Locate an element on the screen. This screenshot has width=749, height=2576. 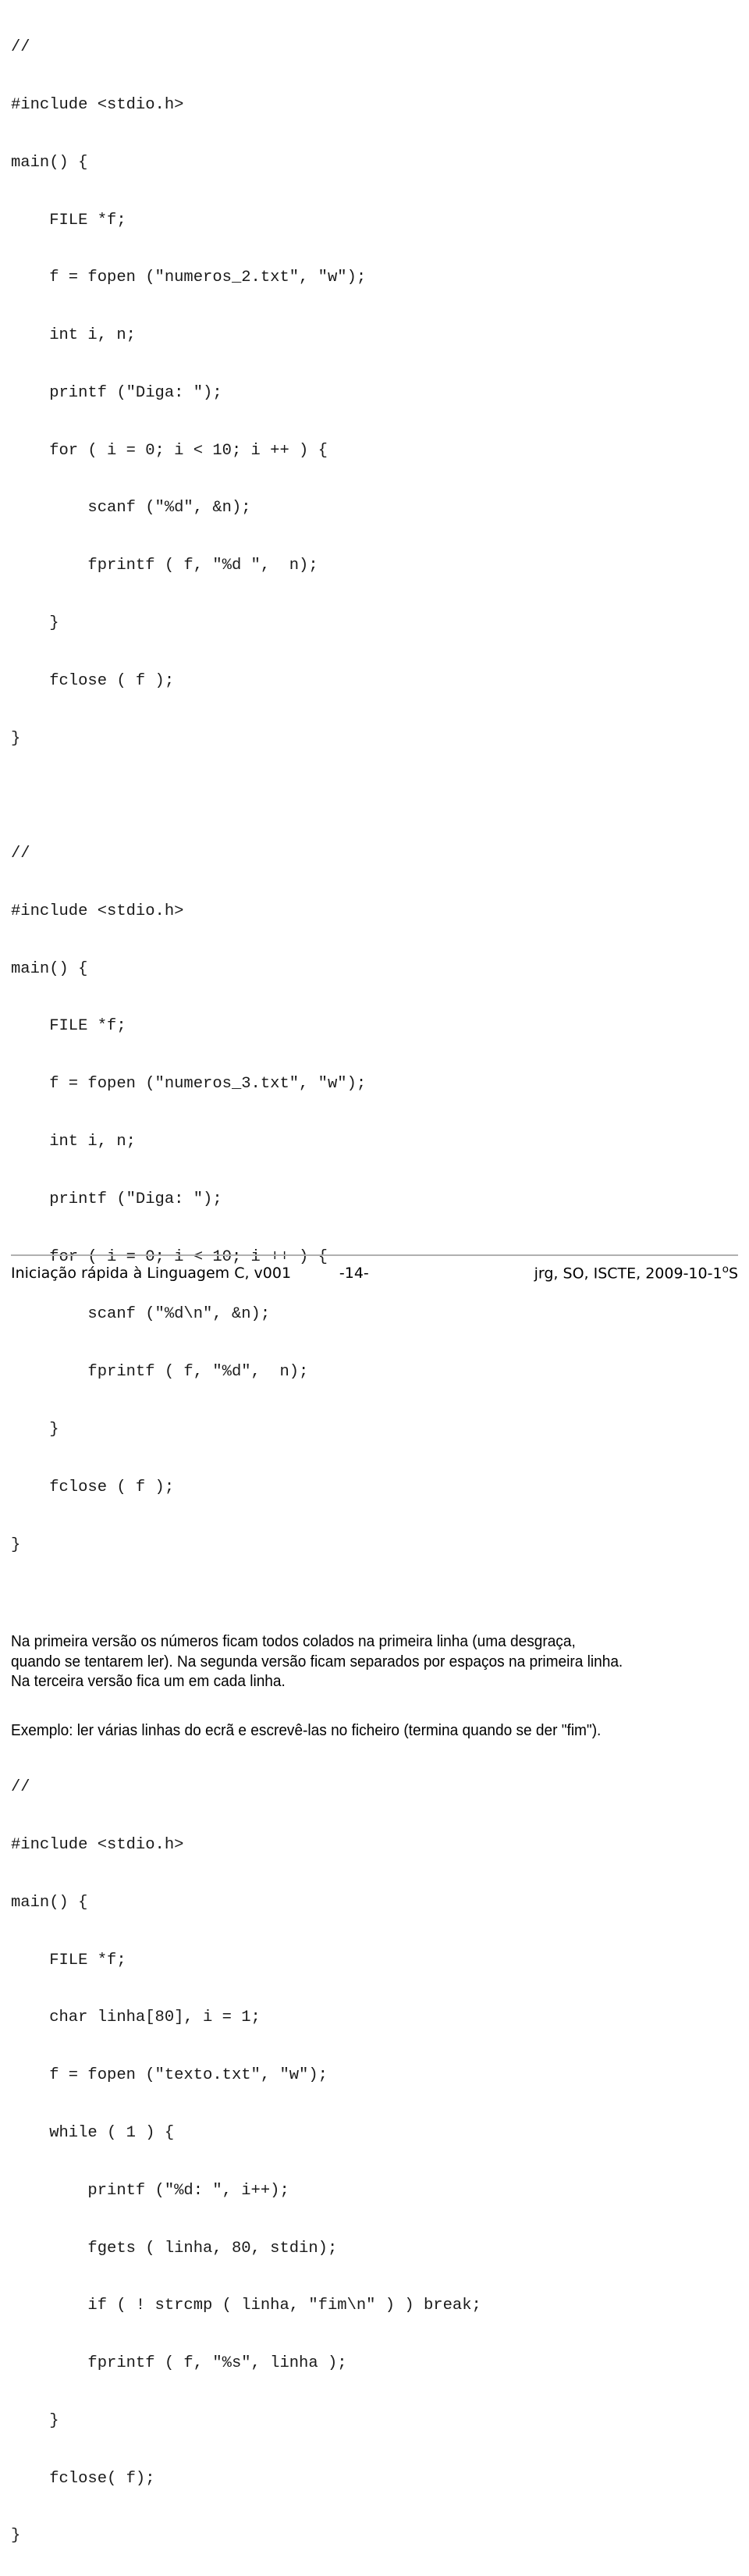
footer-divider is located at coordinates (374, 1255).